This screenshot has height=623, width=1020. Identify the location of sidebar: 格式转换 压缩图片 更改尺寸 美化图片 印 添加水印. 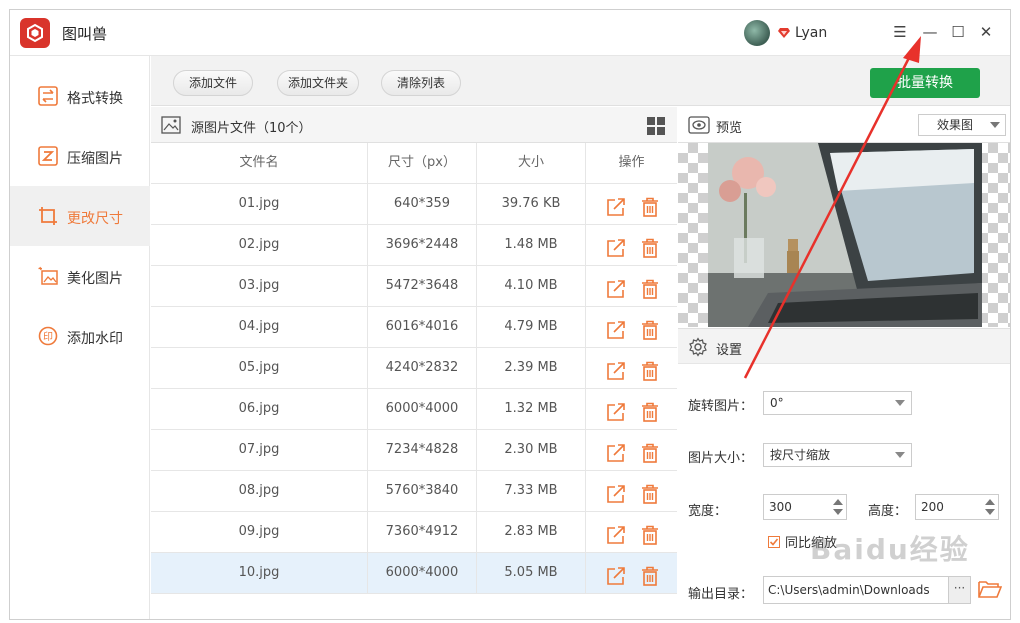
(80, 337).